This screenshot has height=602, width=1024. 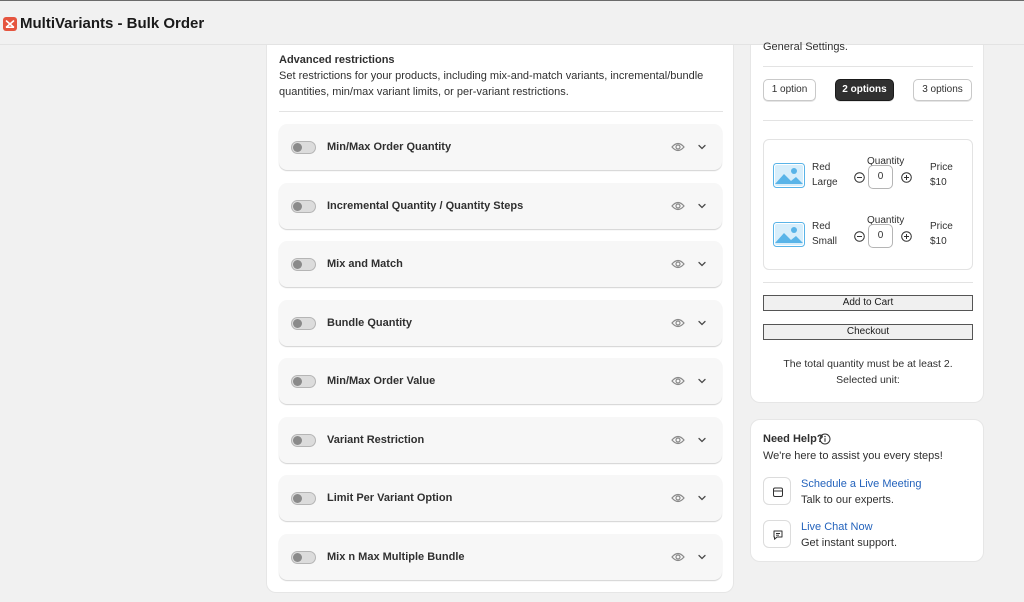 What do you see at coordinates (793, 439) in the screenshot?
I see `help-title: Need Help?` at bounding box center [793, 439].